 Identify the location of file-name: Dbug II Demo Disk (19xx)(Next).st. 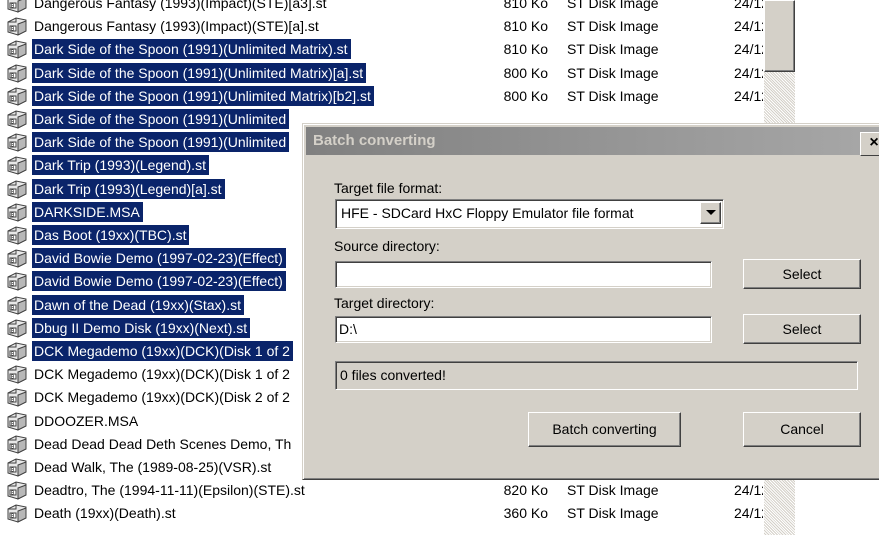
(141, 327).